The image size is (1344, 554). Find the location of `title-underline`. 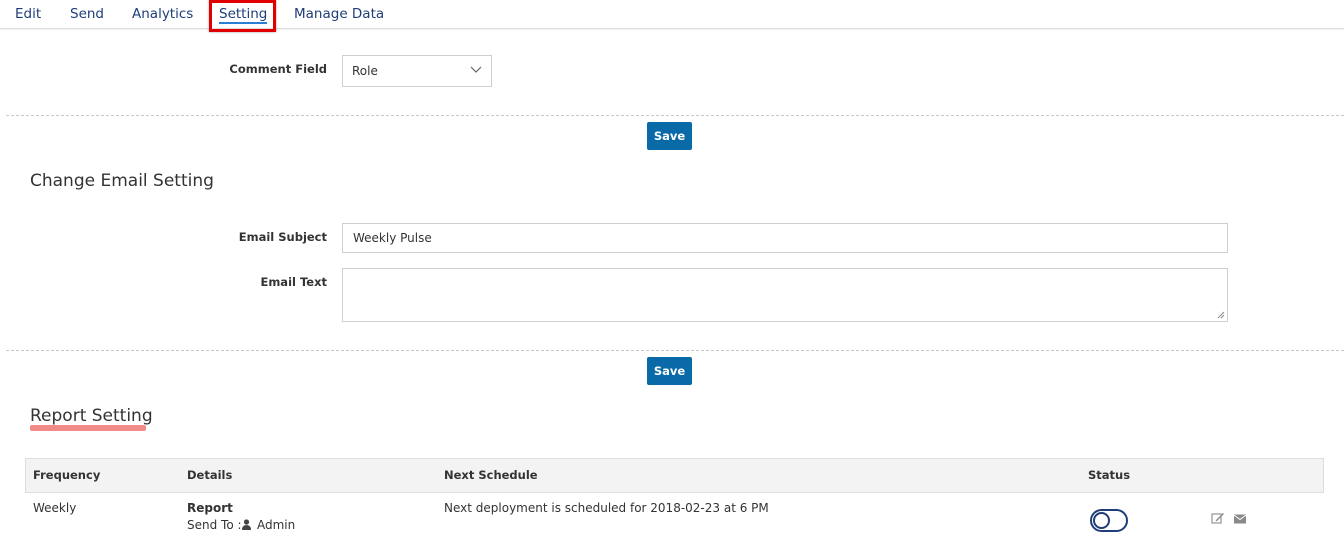

title-underline is located at coordinates (88, 428).